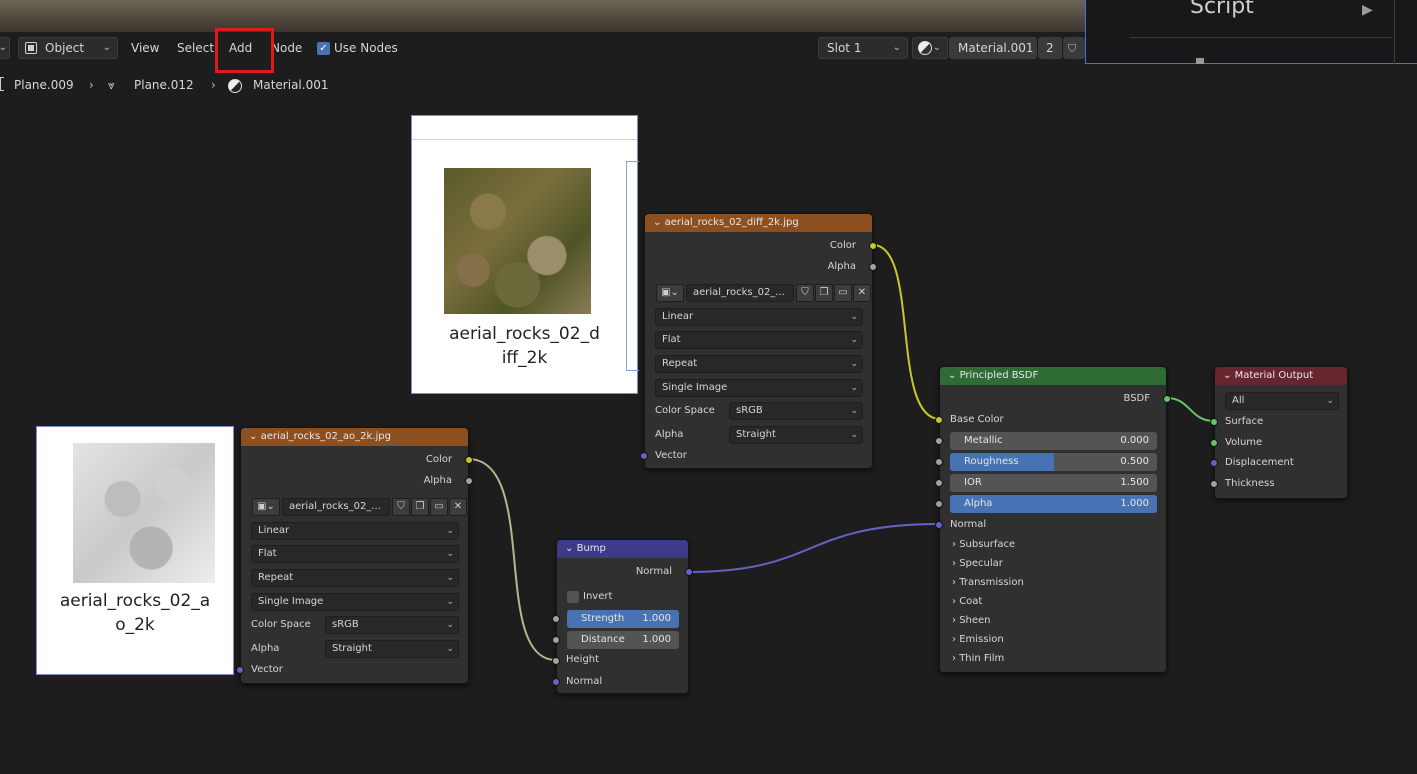 The image size is (1417, 774). I want to click on input-ior-socket, so click(939, 483).